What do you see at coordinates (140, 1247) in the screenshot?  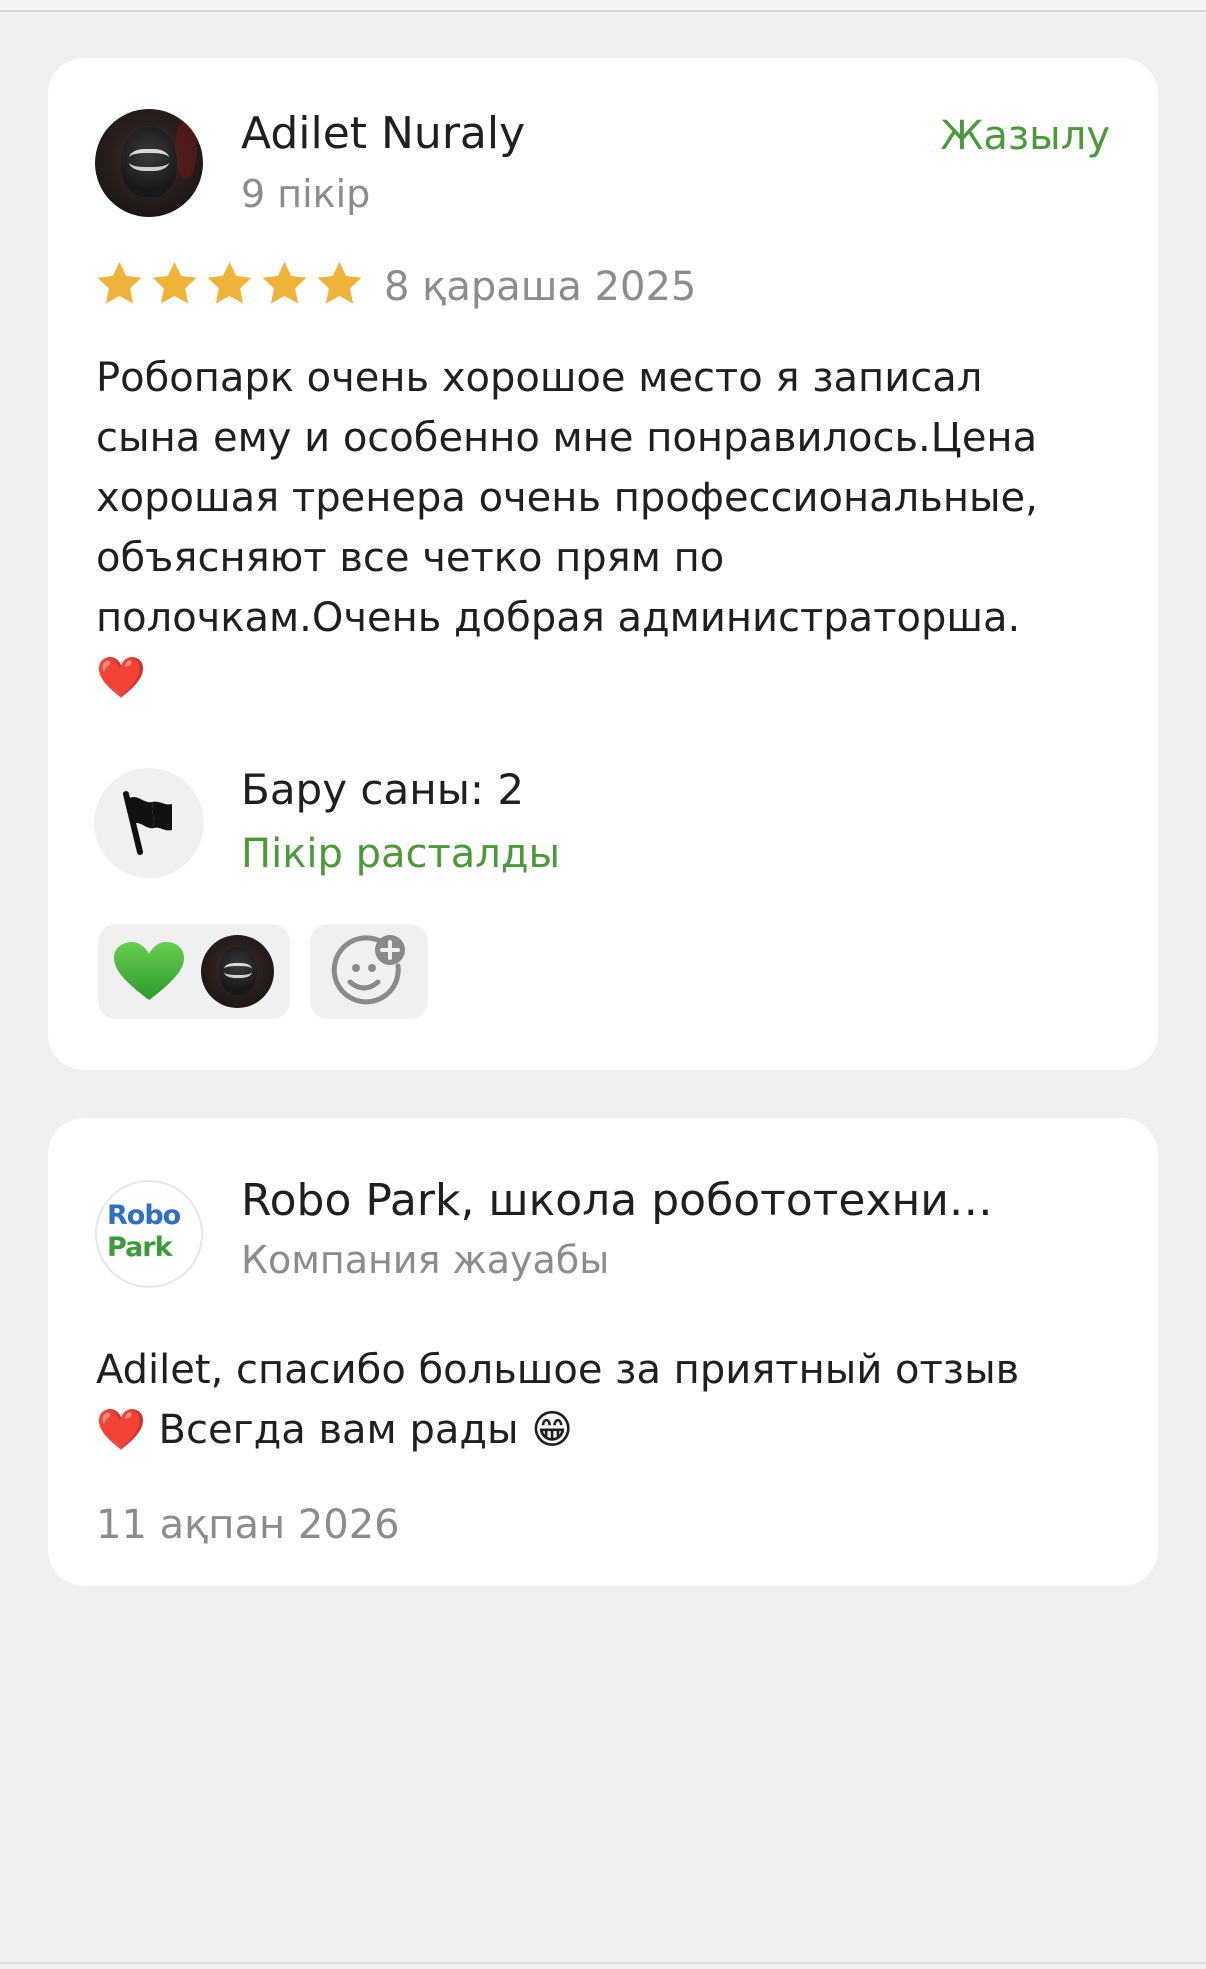 I see `logo-line-2: Park` at bounding box center [140, 1247].